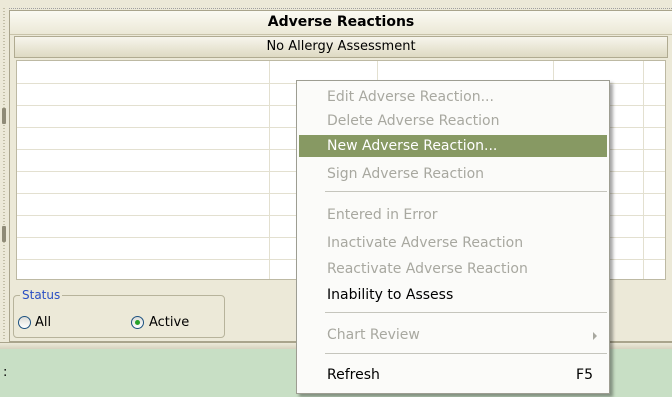  I want to click on menu-item-refresh-label: Refresh, so click(353, 375).